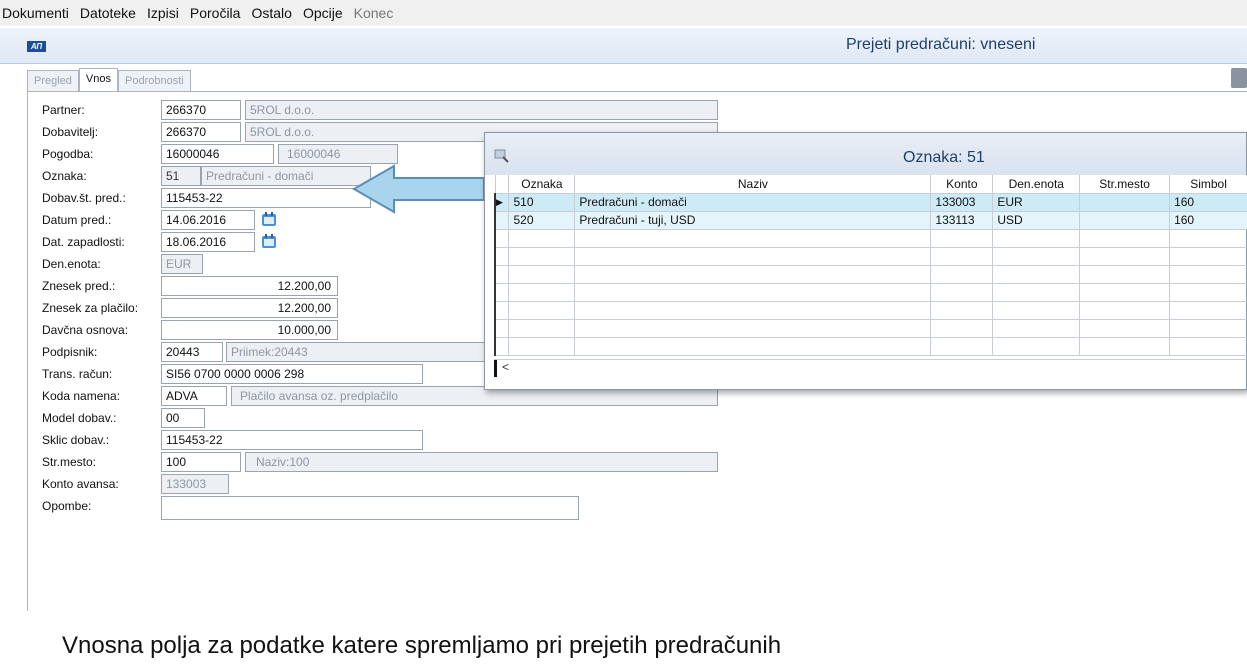  Describe the element at coordinates (201, 462) in the screenshot. I see `str-mesto-code-field: 100` at that location.